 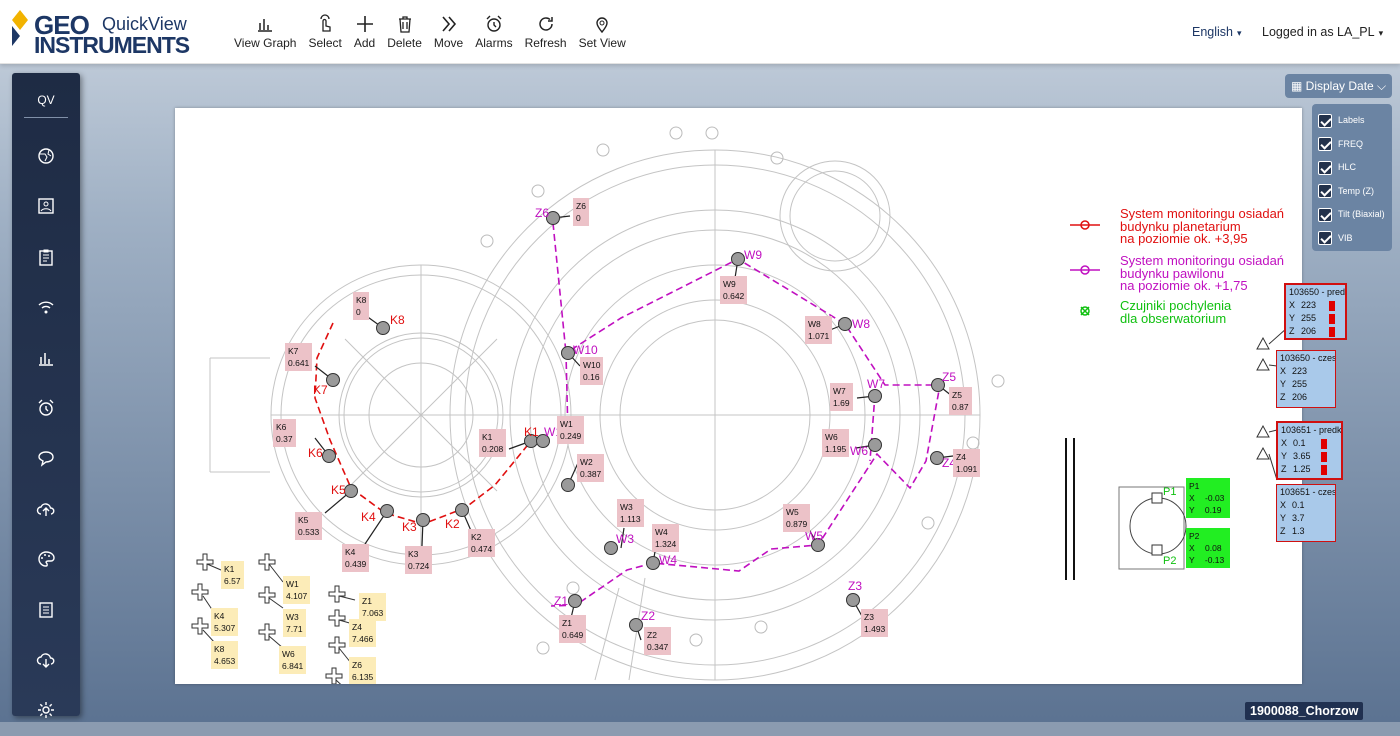 I want to click on point-label-k6: K6 0.37, so click(x=284, y=433).